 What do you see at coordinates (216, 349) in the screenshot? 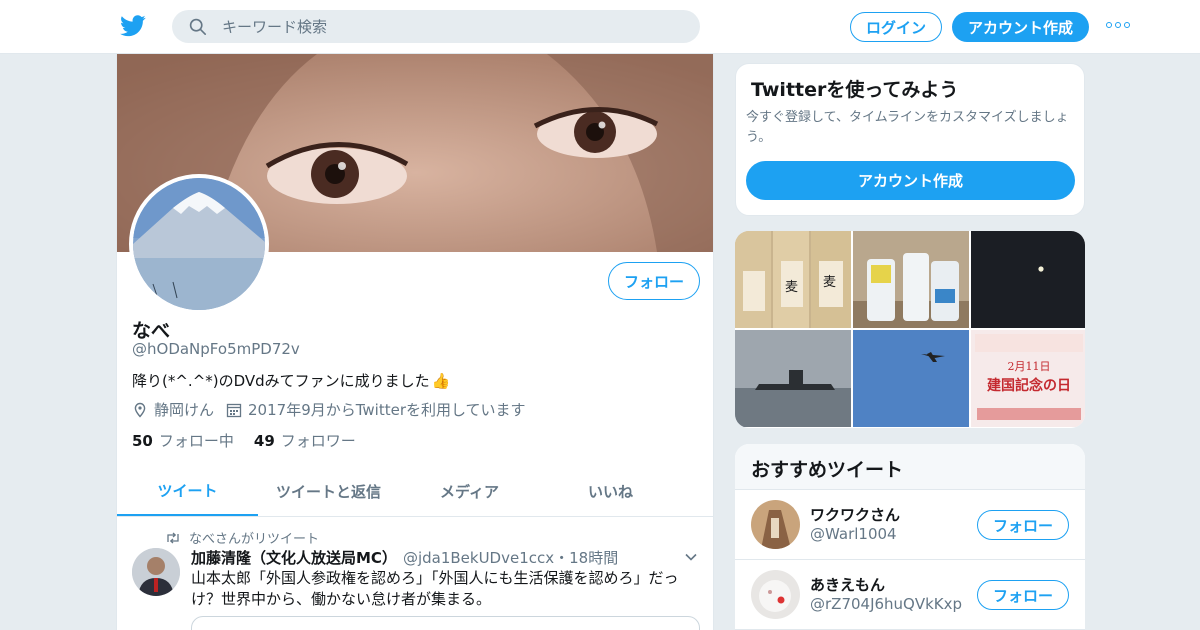
I see `profile-handle: @hODaNpFo5mPD72v` at bounding box center [216, 349].